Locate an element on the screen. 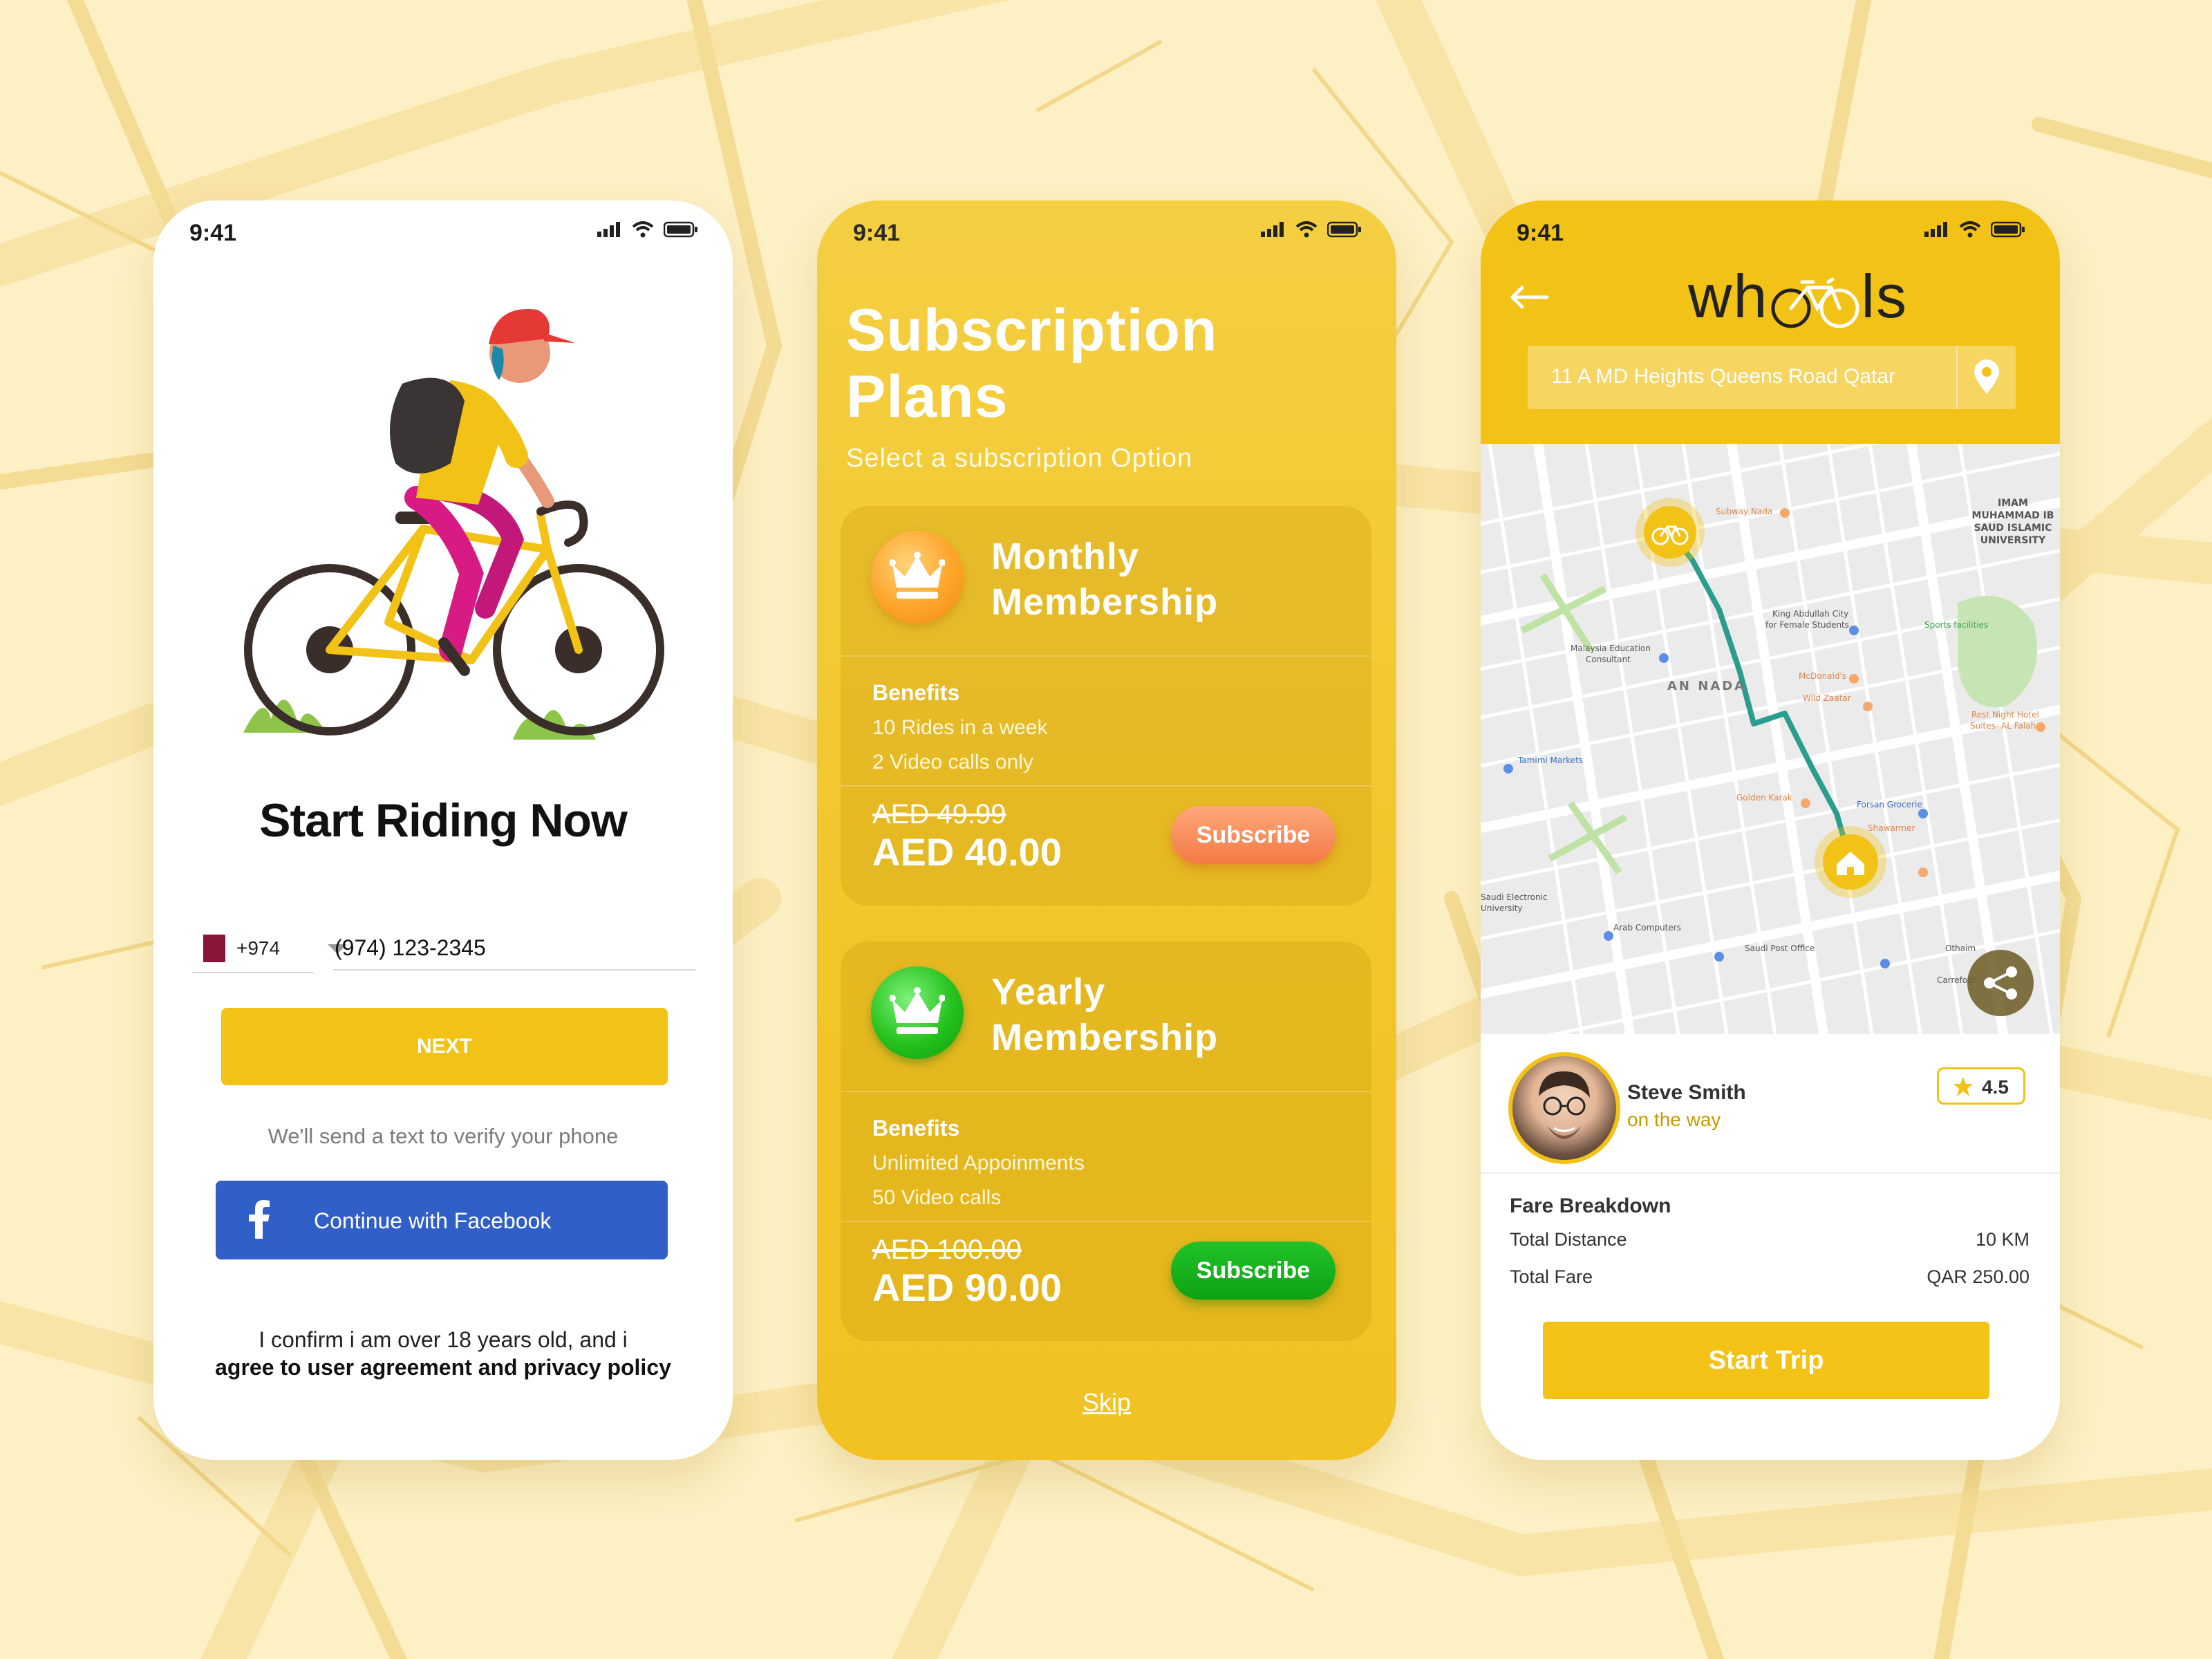 Image resolution: width=2212 pixels, height=1659 pixels. address-search-bar: 11 A MD Heights Queens Road Qatar is located at coordinates (1772, 378).